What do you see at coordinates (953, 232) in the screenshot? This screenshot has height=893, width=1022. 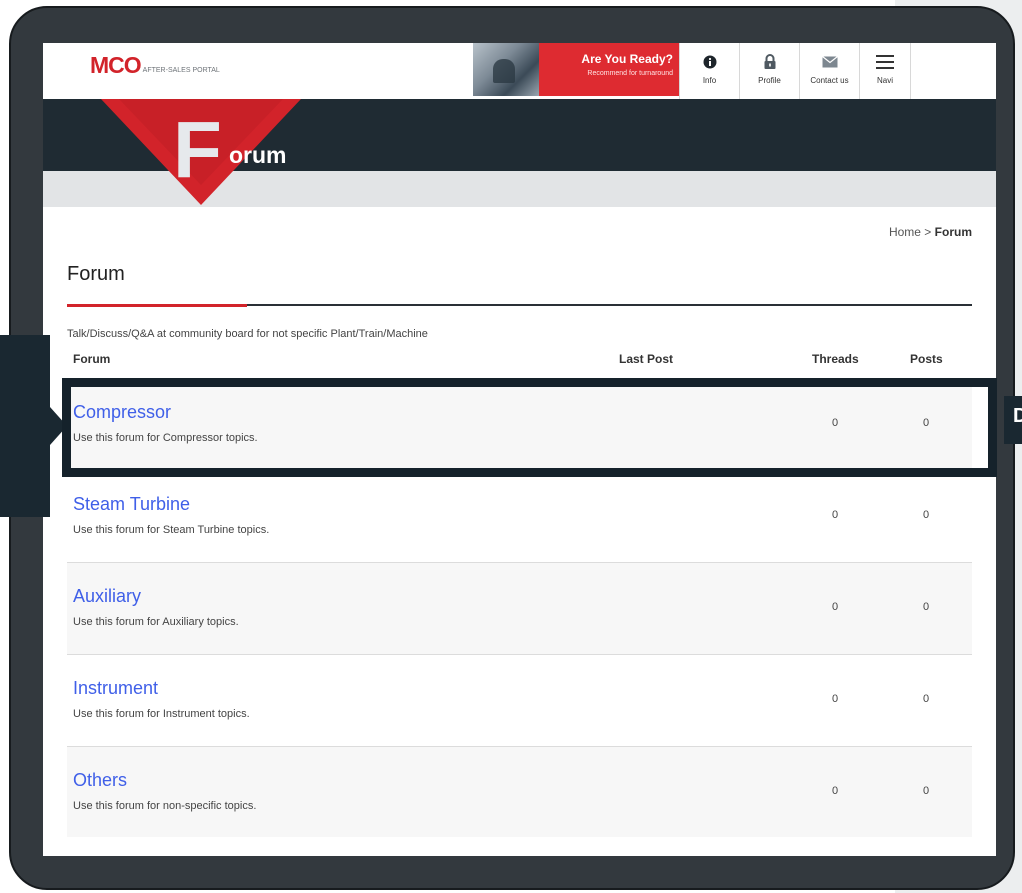 I see `breadcrumb-current: Forum` at bounding box center [953, 232].